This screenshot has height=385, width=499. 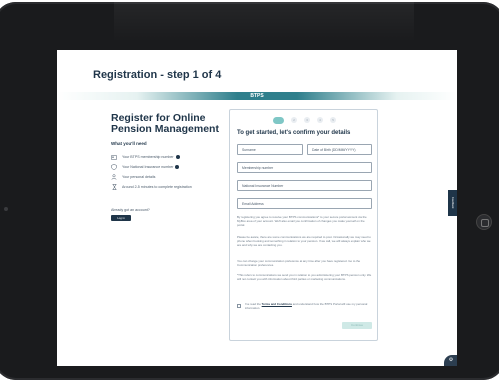 What do you see at coordinates (357, 325) in the screenshot?
I see `continue-button: Continue` at bounding box center [357, 325].